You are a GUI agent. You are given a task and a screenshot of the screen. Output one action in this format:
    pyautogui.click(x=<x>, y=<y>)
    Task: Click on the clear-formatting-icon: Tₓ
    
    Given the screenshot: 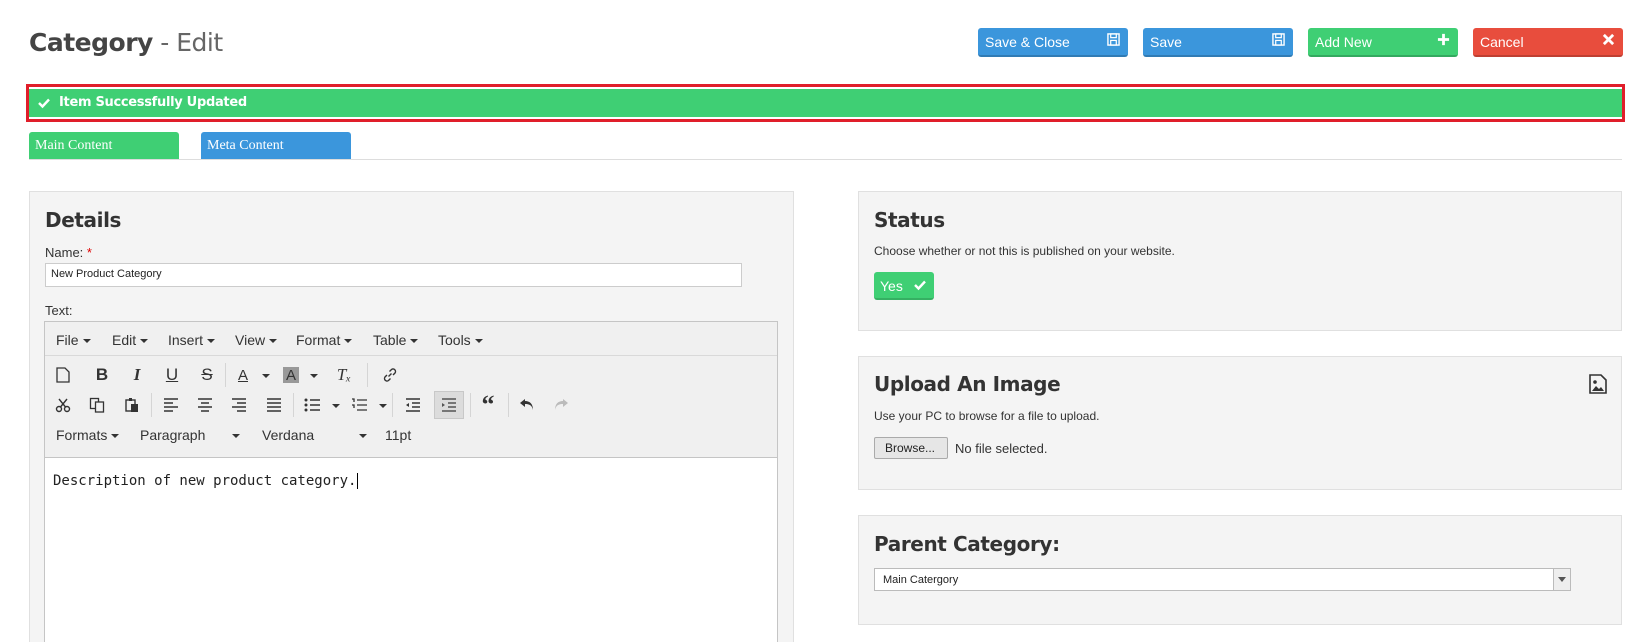 What is the action you would take?
    pyautogui.click(x=344, y=375)
    